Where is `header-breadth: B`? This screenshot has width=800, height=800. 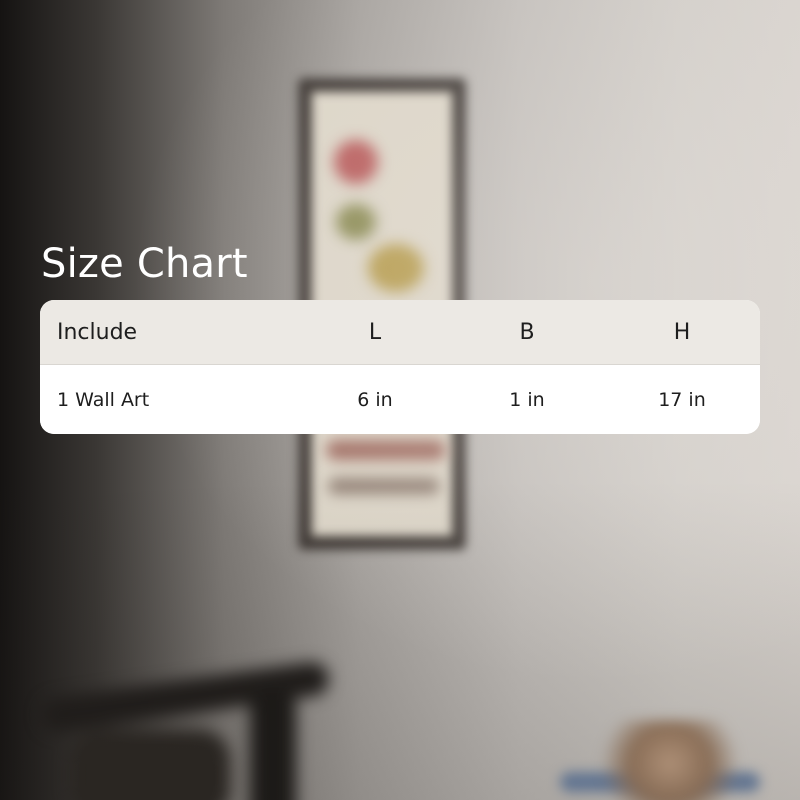
header-breadth: B is located at coordinates (527, 332).